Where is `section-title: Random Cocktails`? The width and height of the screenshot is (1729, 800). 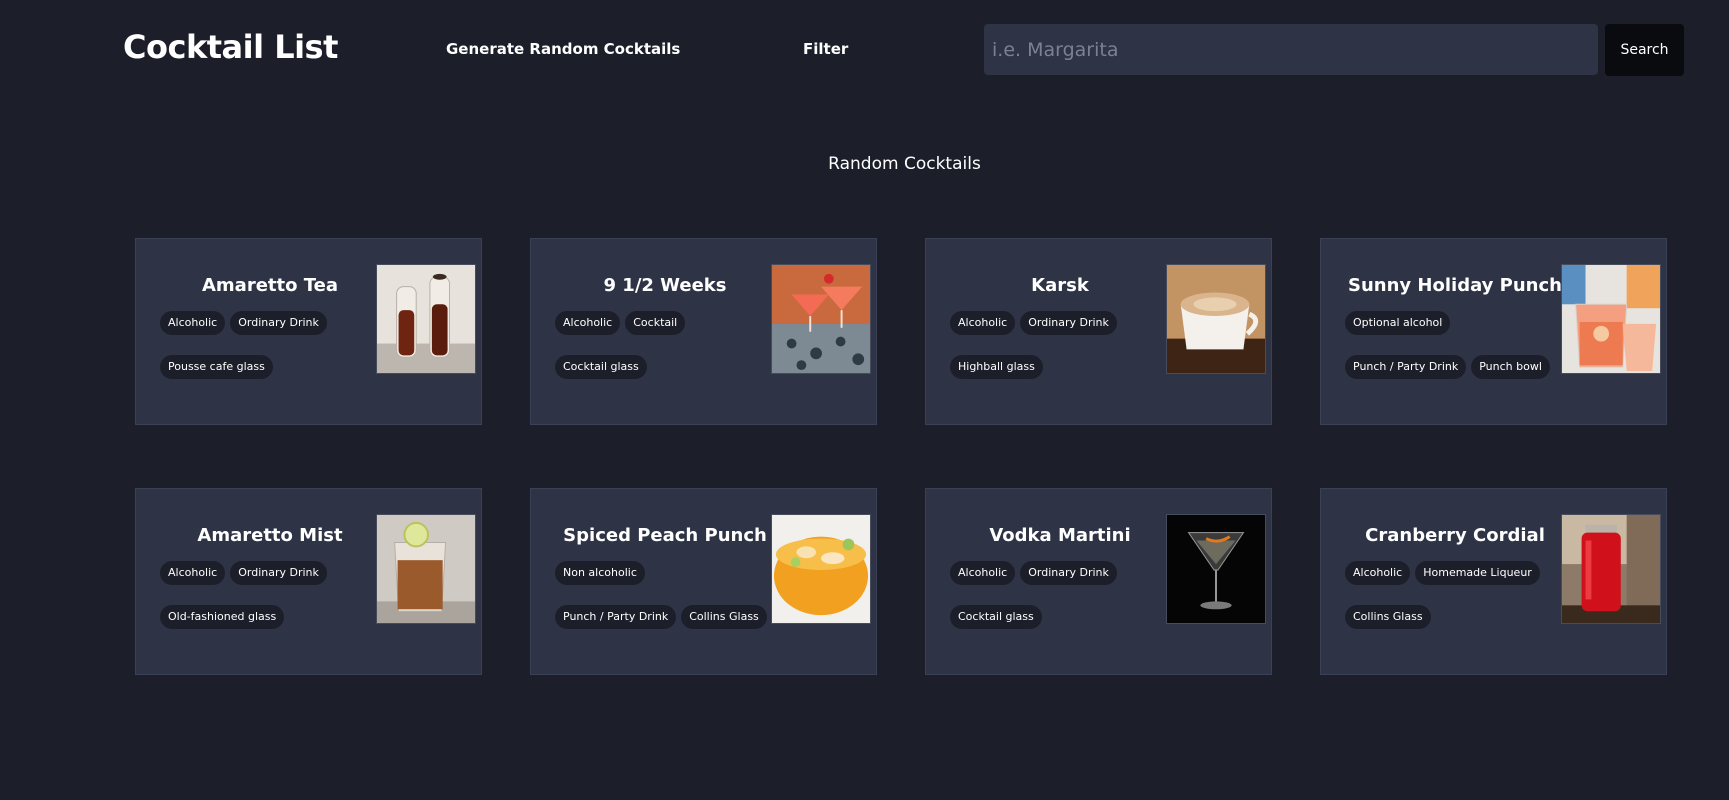 section-title: Random Cocktails is located at coordinates (904, 164).